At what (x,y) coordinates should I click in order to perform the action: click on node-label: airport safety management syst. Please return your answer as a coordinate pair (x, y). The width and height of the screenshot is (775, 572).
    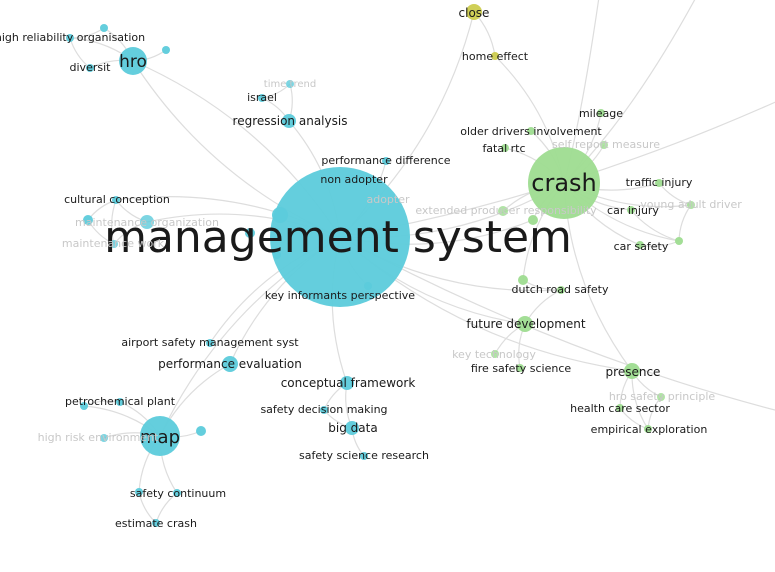
    Looking at the image, I should click on (210, 342).